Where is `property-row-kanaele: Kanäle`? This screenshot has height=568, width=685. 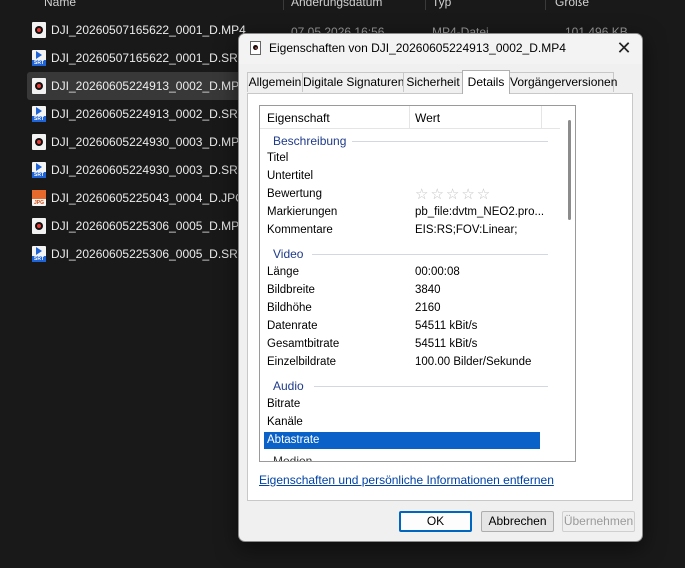
property-row-kanaele: Kanäle is located at coordinates (402, 422).